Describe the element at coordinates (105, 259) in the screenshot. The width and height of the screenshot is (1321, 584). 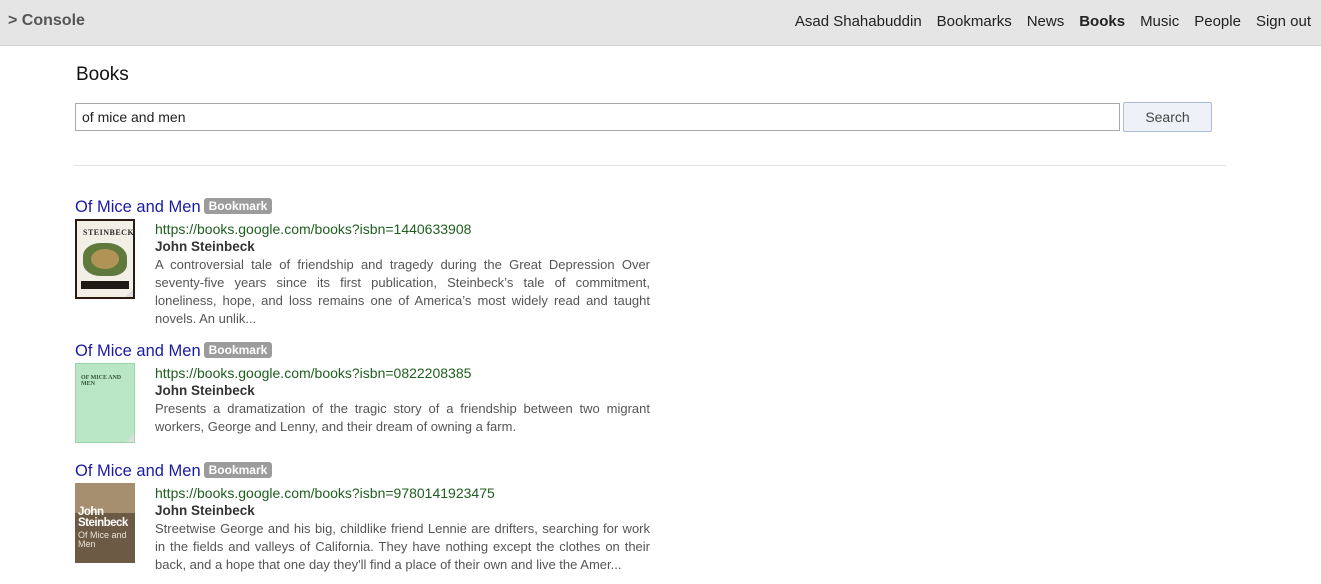
I see `book-cover-thumbnail: STEINBECK` at that location.